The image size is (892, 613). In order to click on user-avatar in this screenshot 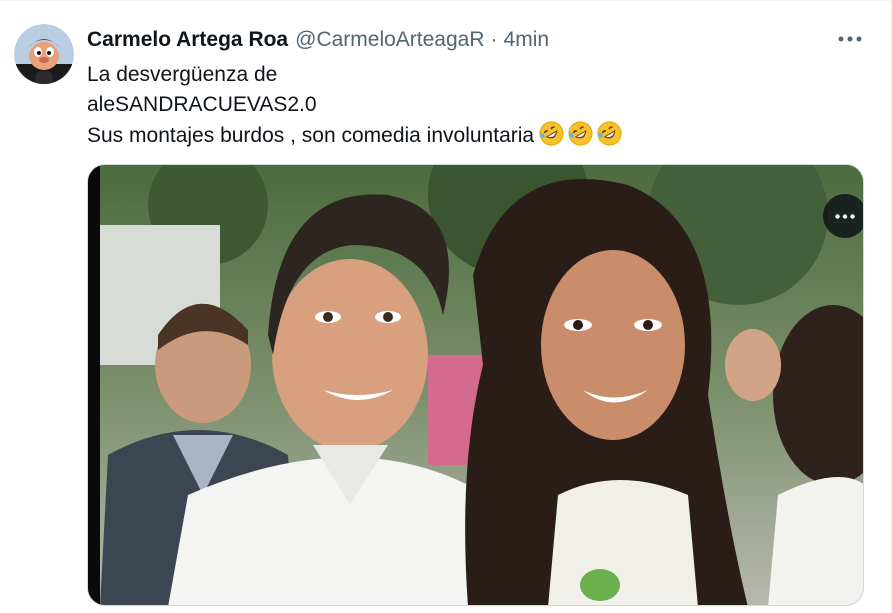, I will do `click(44, 54)`.